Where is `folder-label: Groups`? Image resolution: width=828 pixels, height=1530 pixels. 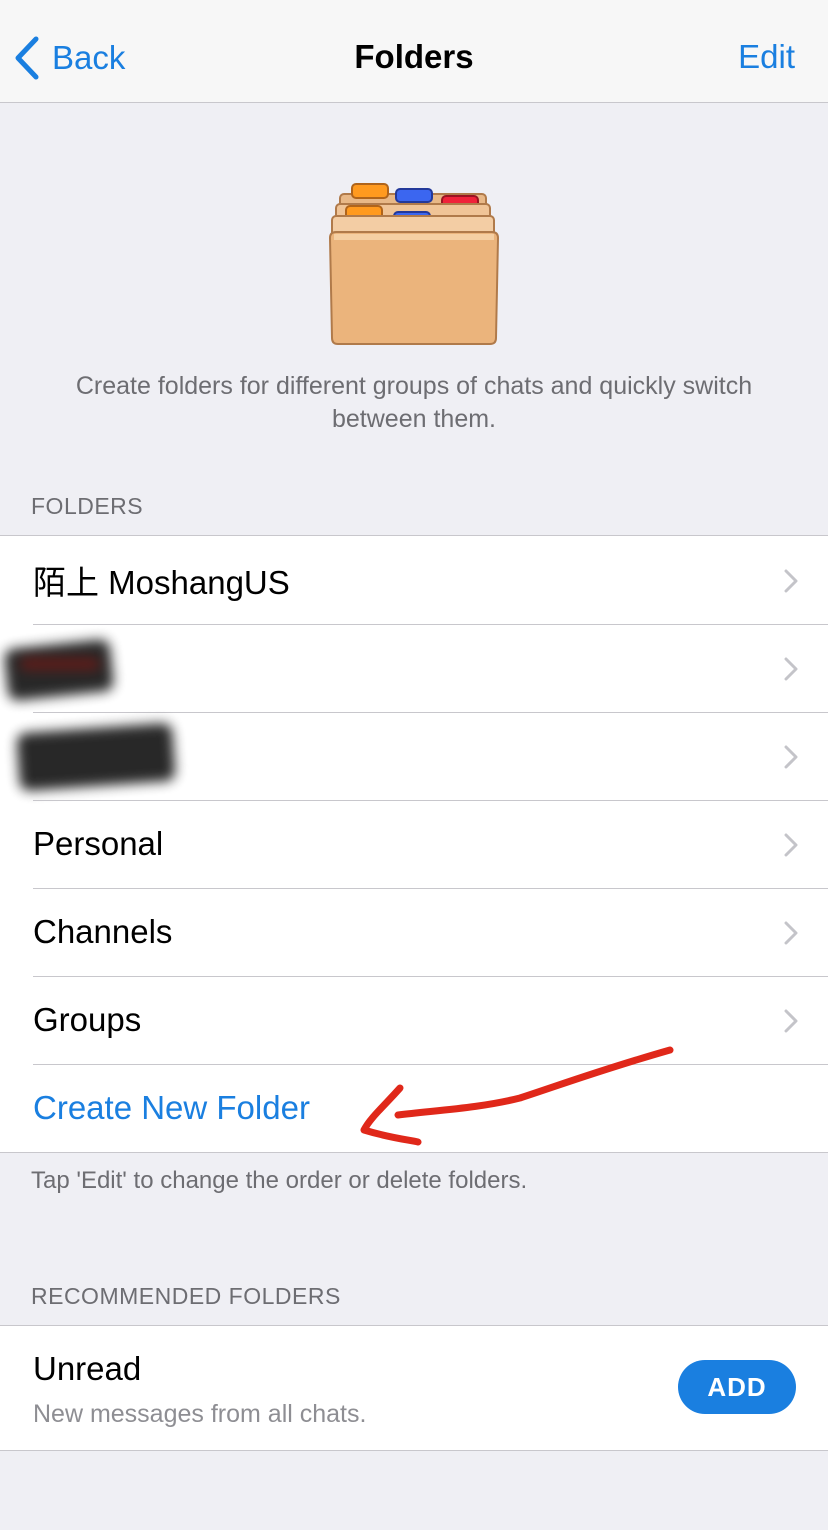
folder-label: Groups is located at coordinates (87, 1019).